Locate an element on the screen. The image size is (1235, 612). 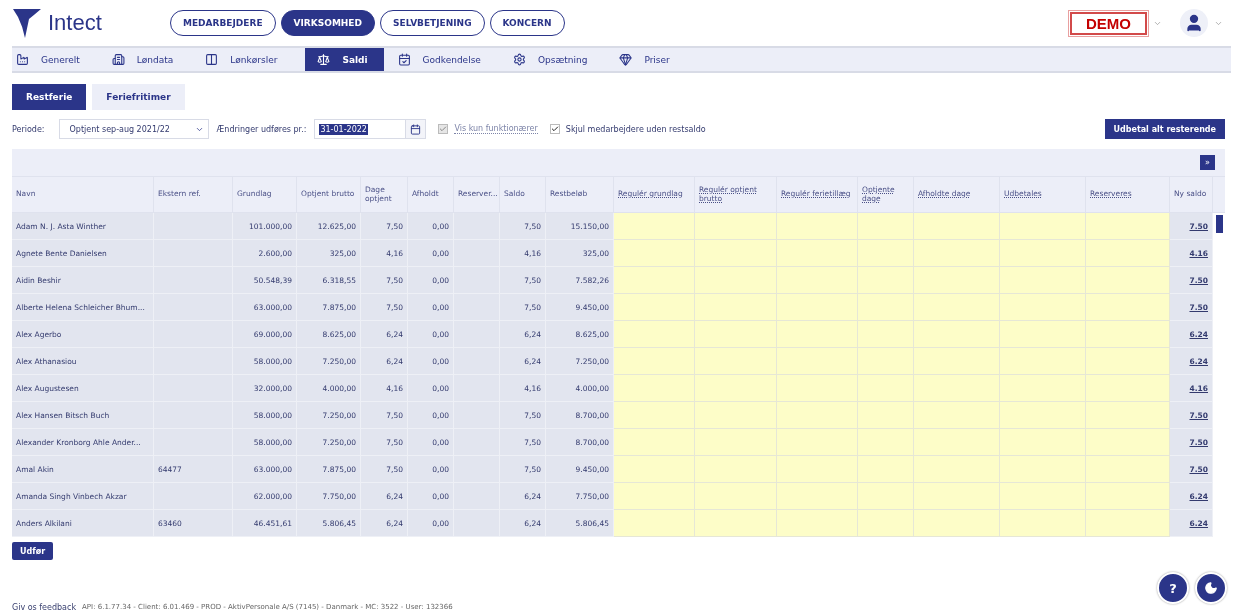
calendar-button is located at coordinates (415, 129).